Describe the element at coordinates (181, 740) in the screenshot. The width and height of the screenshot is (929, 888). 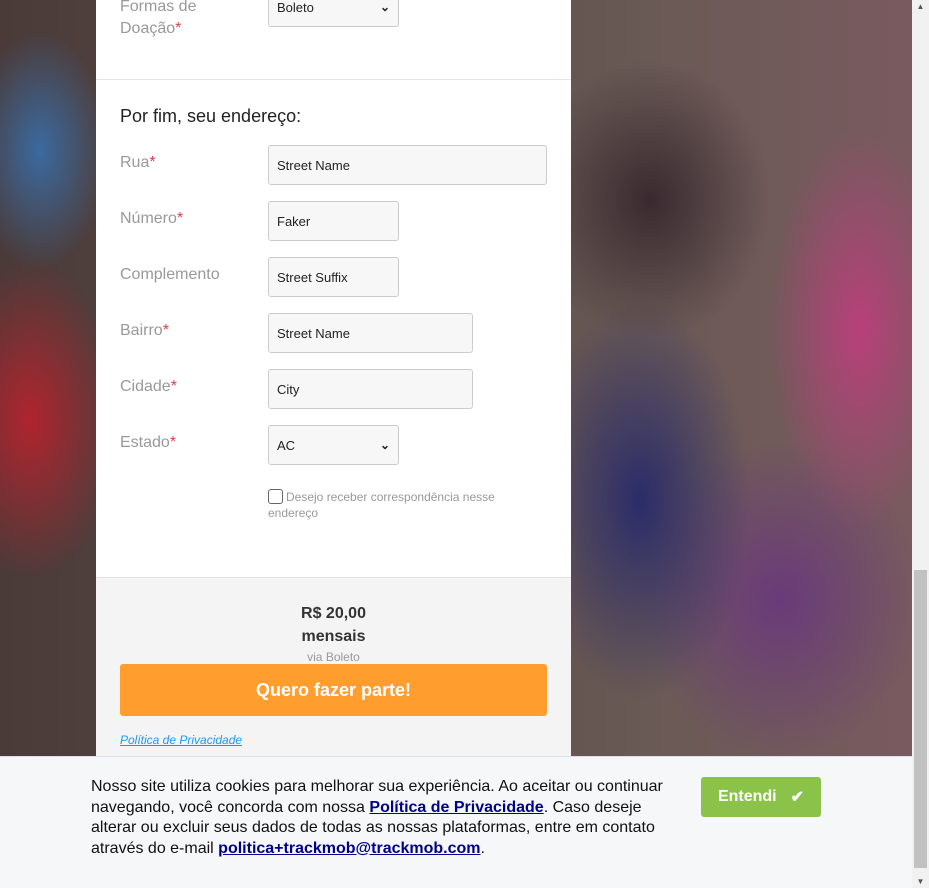
I see `privacy-link: Política de Privacidade` at that location.